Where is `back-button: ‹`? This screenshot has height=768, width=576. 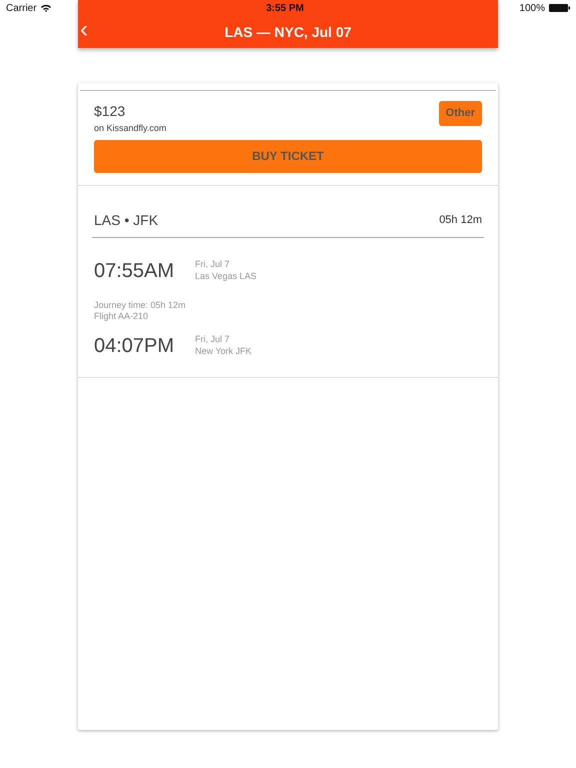
back-button: ‹ is located at coordinates (84, 31).